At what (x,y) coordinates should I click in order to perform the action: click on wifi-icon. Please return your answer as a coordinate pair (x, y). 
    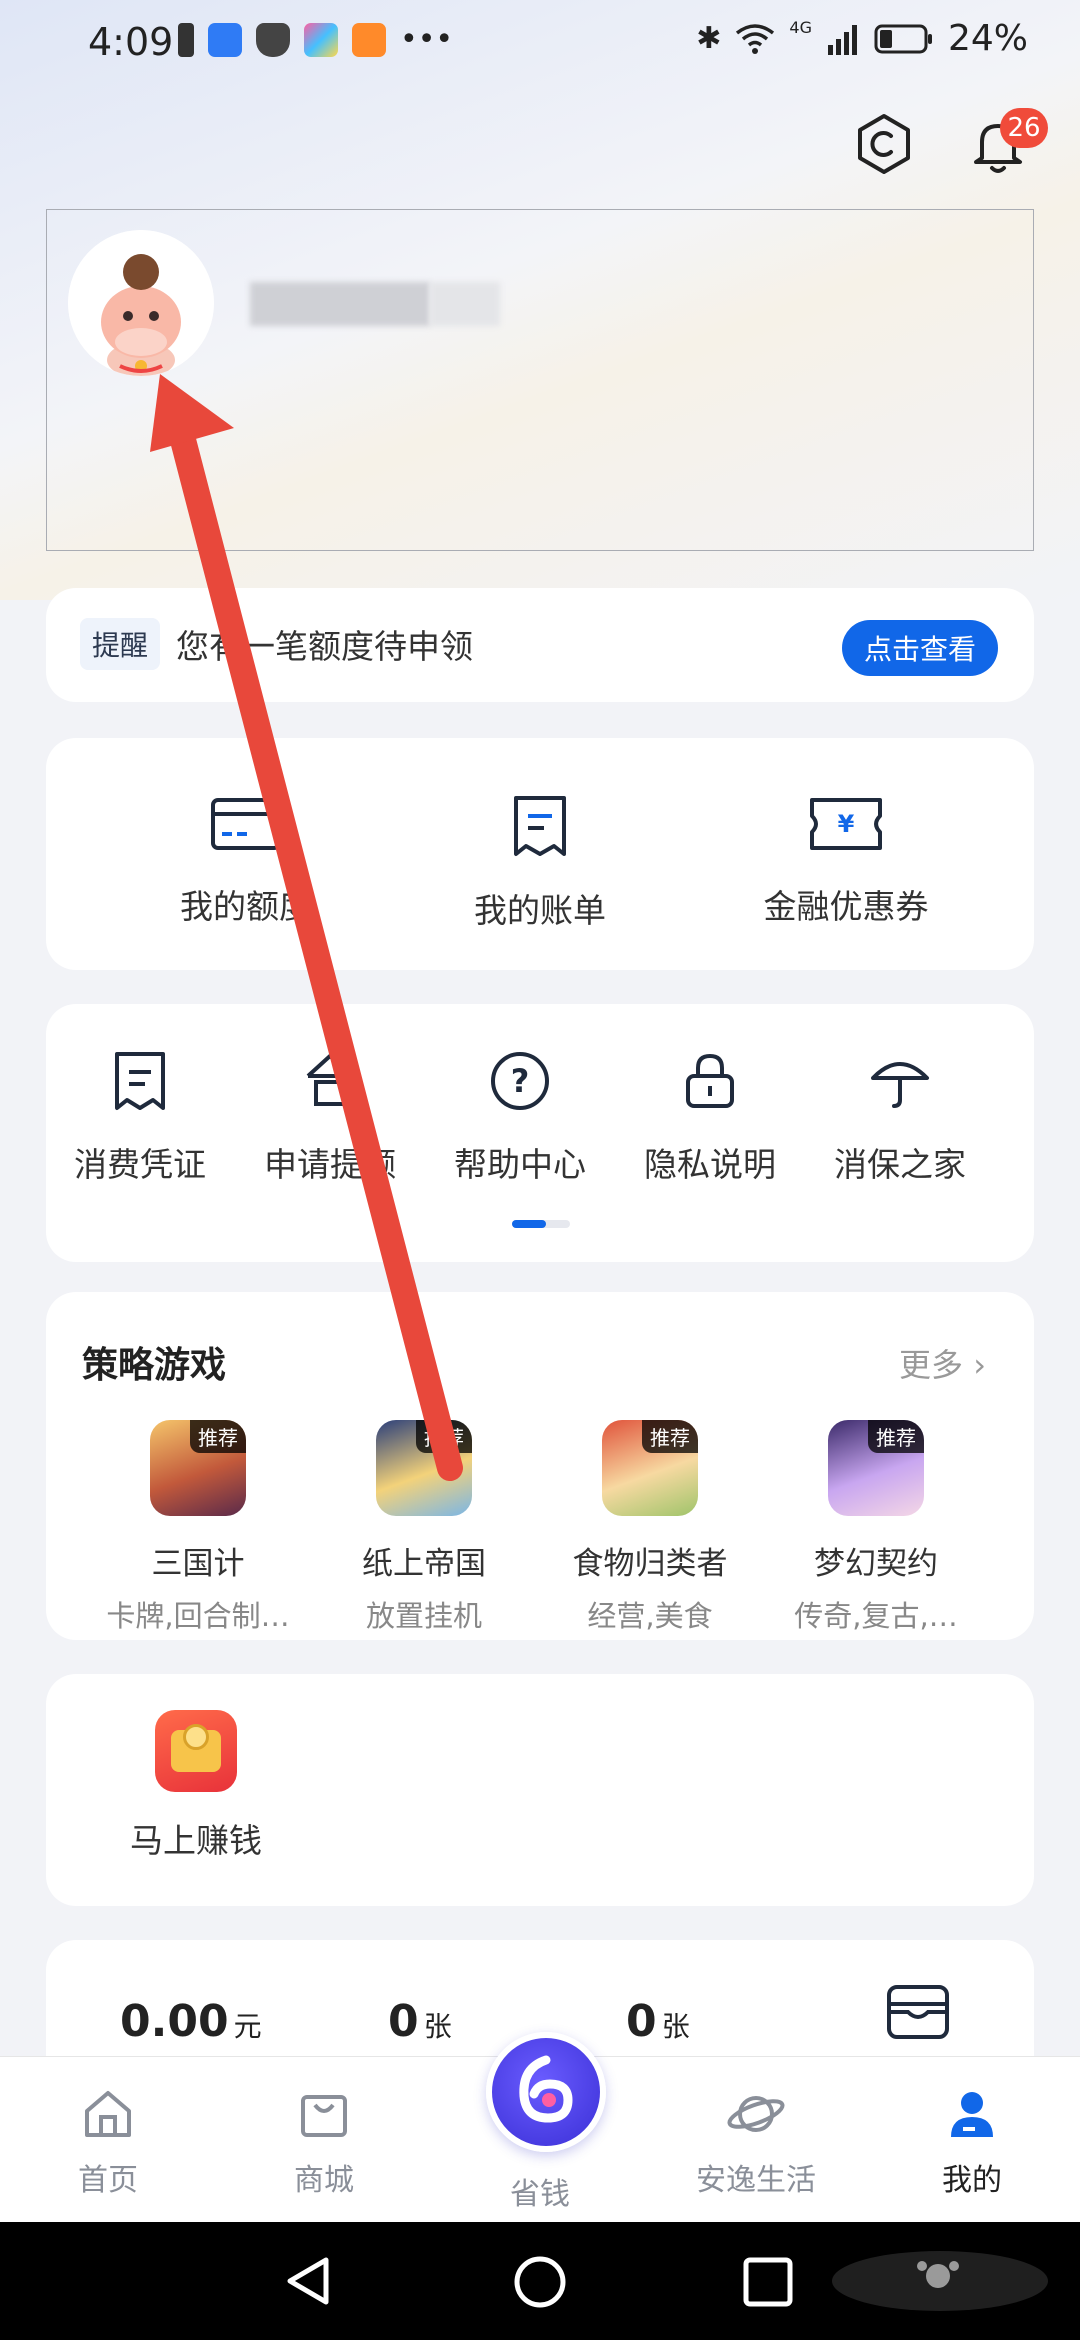
    Looking at the image, I should click on (755, 38).